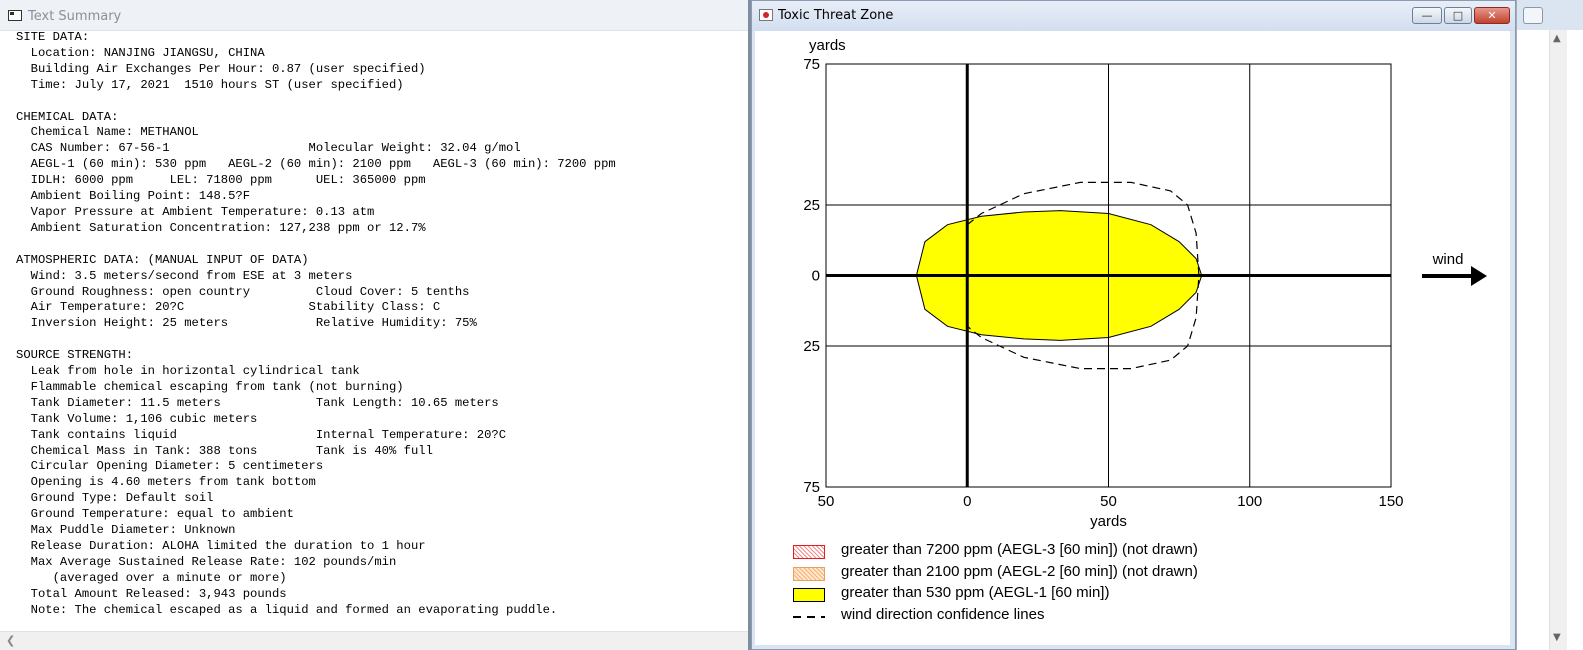  Describe the element at coordinates (137, 418) in the screenshot. I see `summary-line: Tank Volume: 1,106 cubic meters` at that location.